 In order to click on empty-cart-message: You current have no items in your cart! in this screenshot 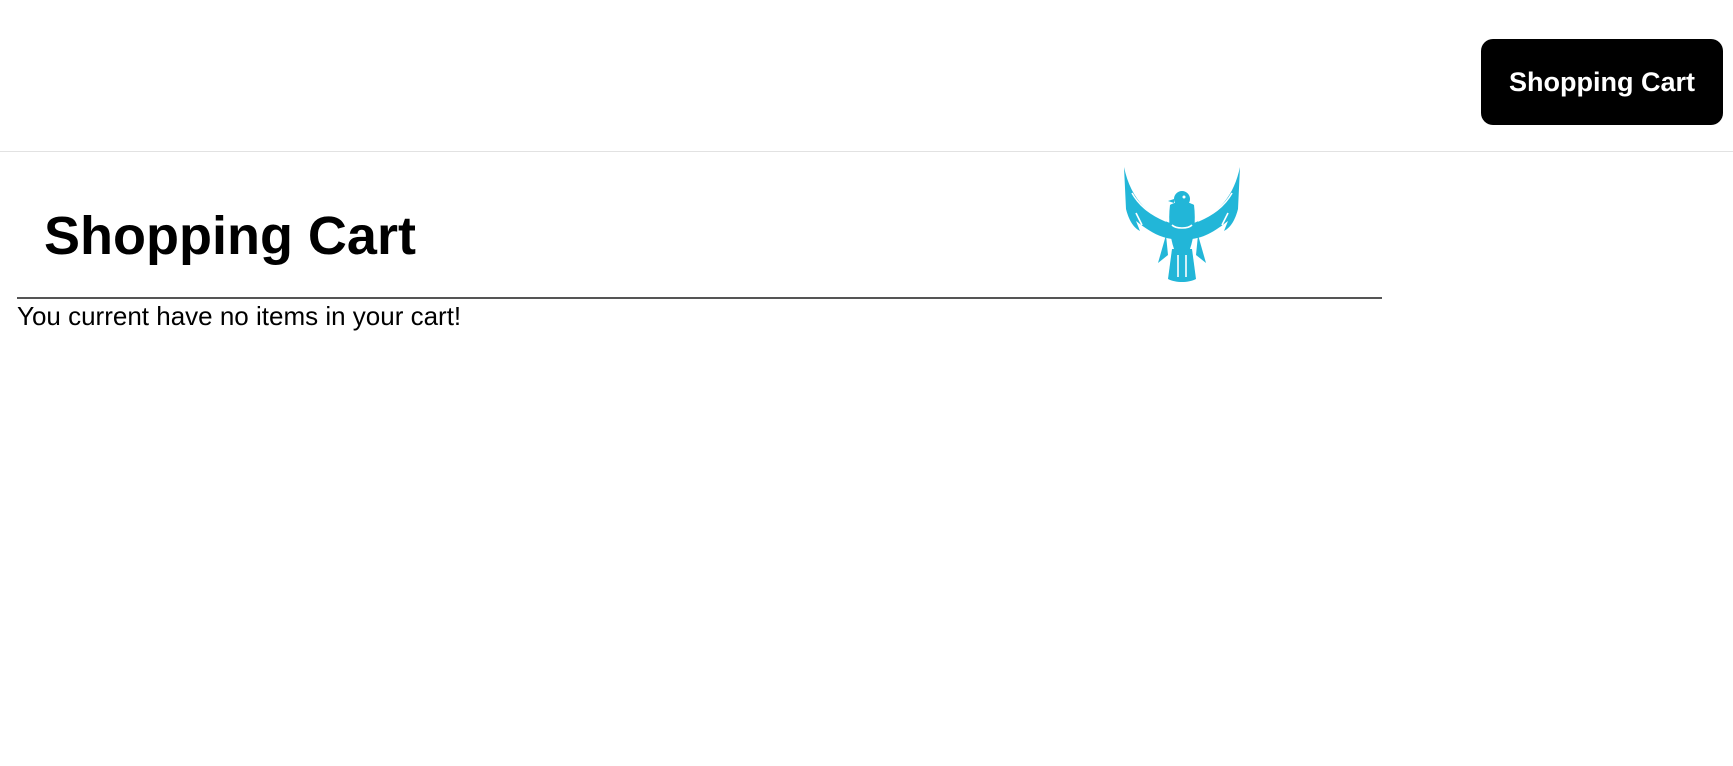, I will do `click(239, 316)`.